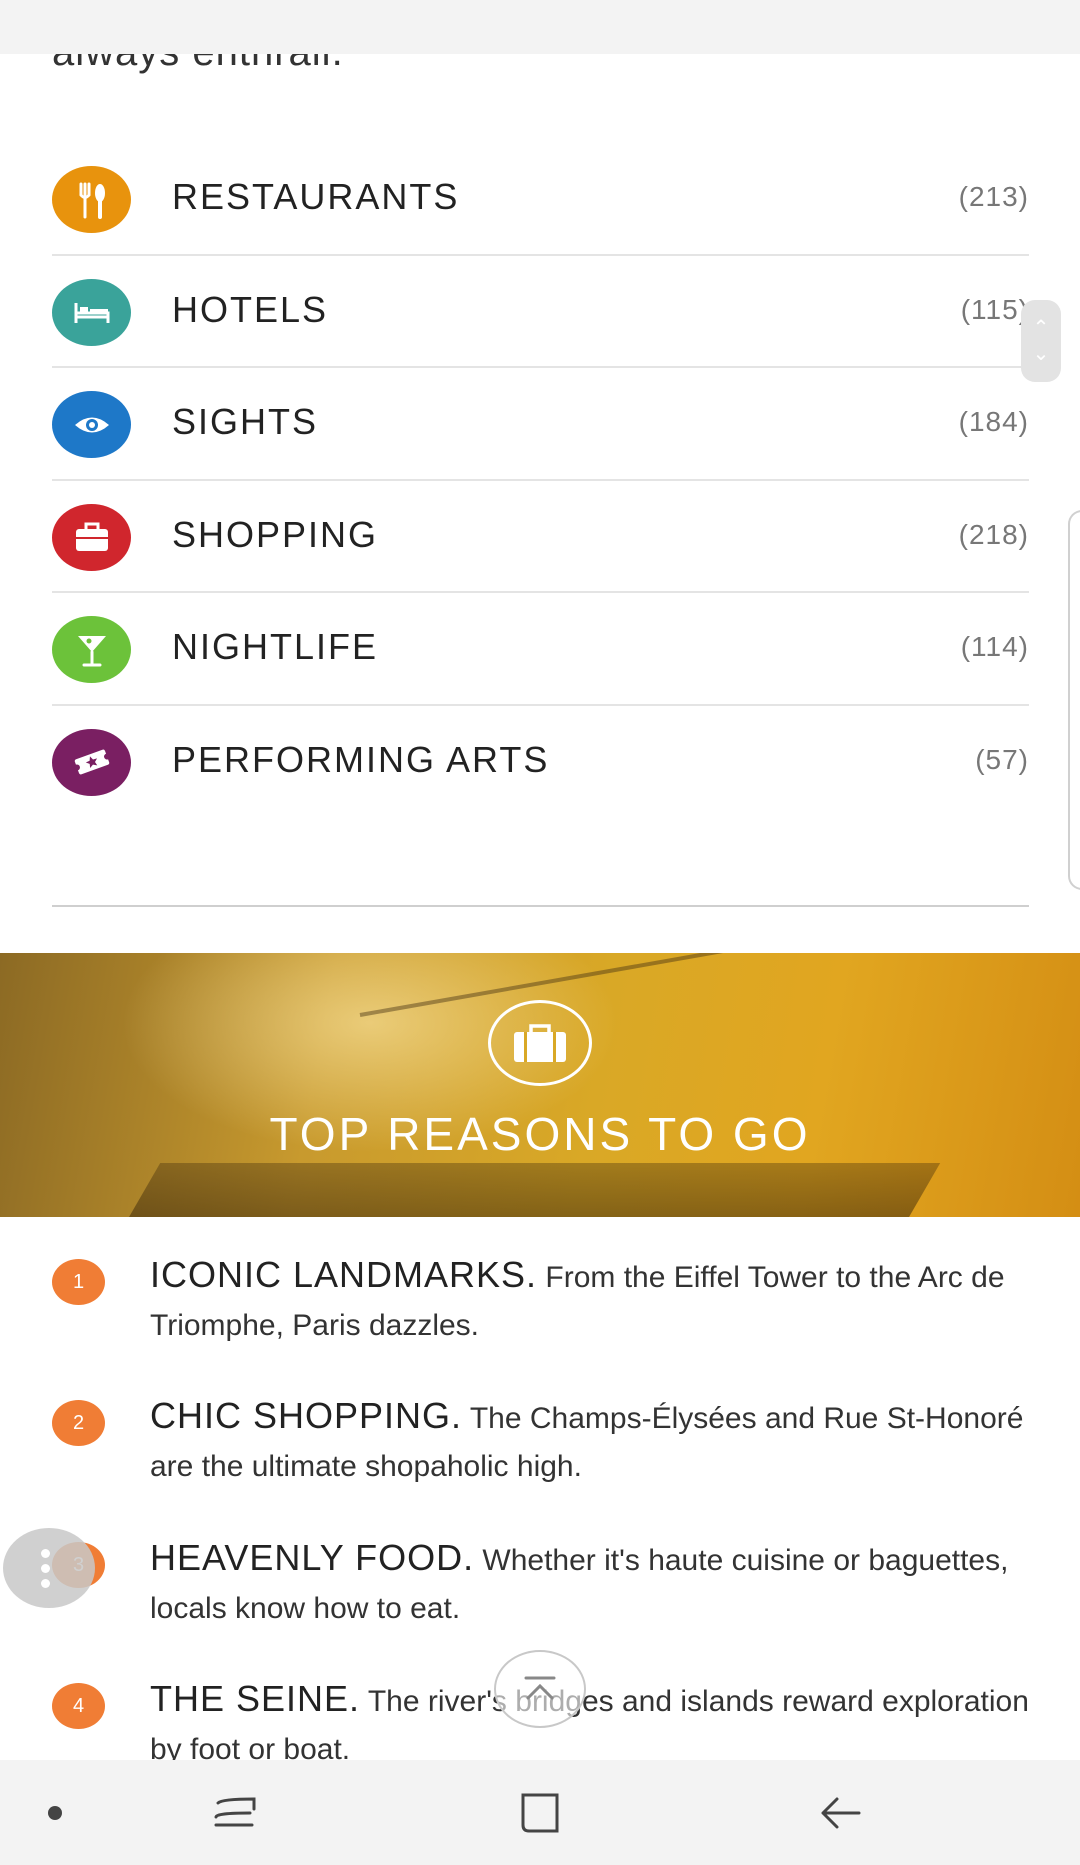 The image size is (1080, 1865). What do you see at coordinates (78, 1423) in the screenshot?
I see `reason-number-badge: 2` at bounding box center [78, 1423].